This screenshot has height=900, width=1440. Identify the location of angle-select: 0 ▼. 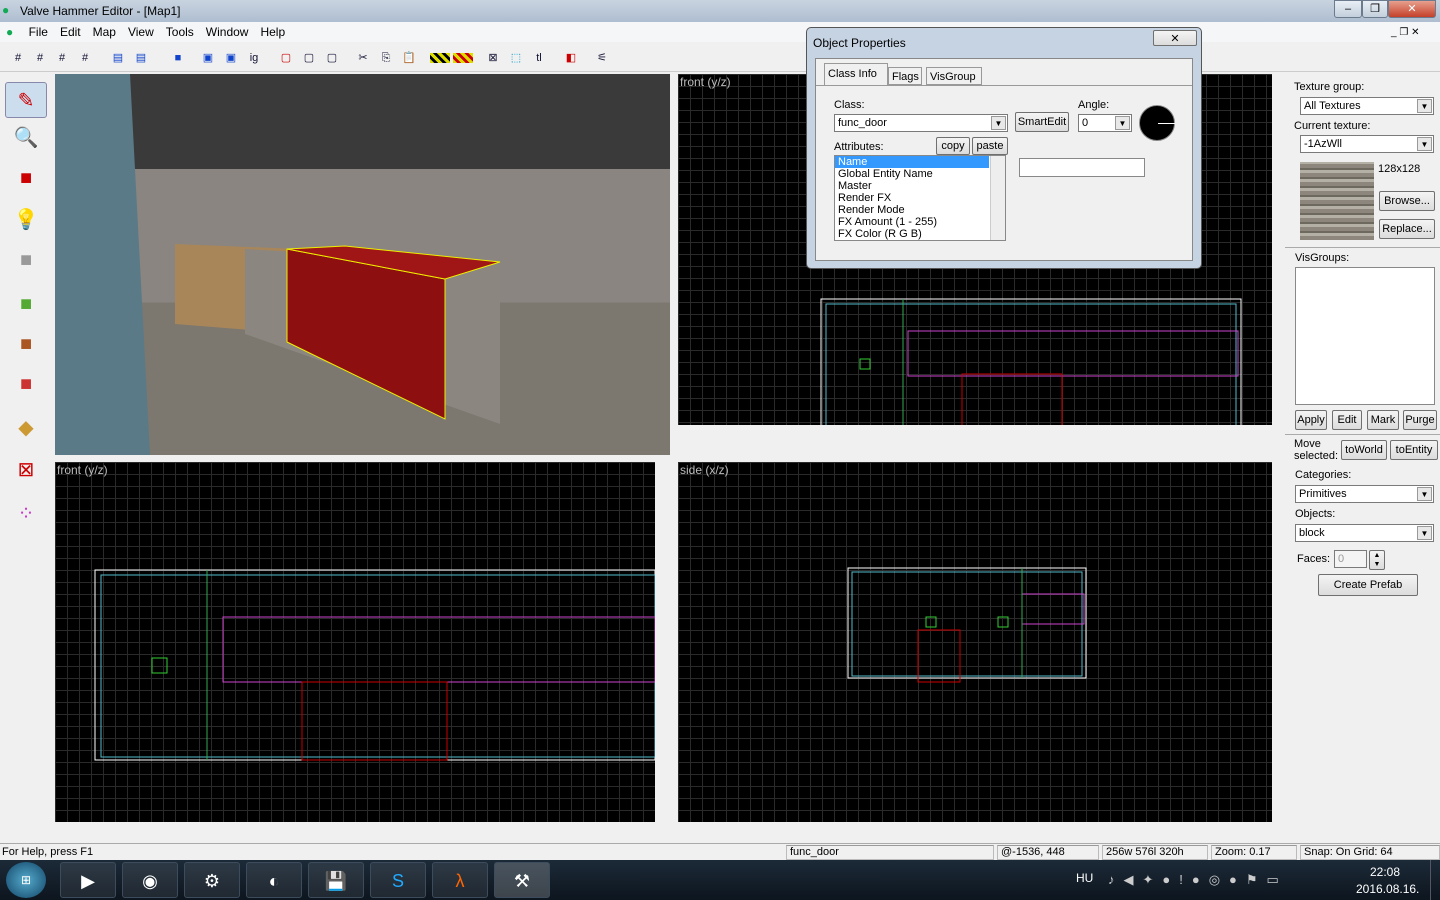
(1105, 123).